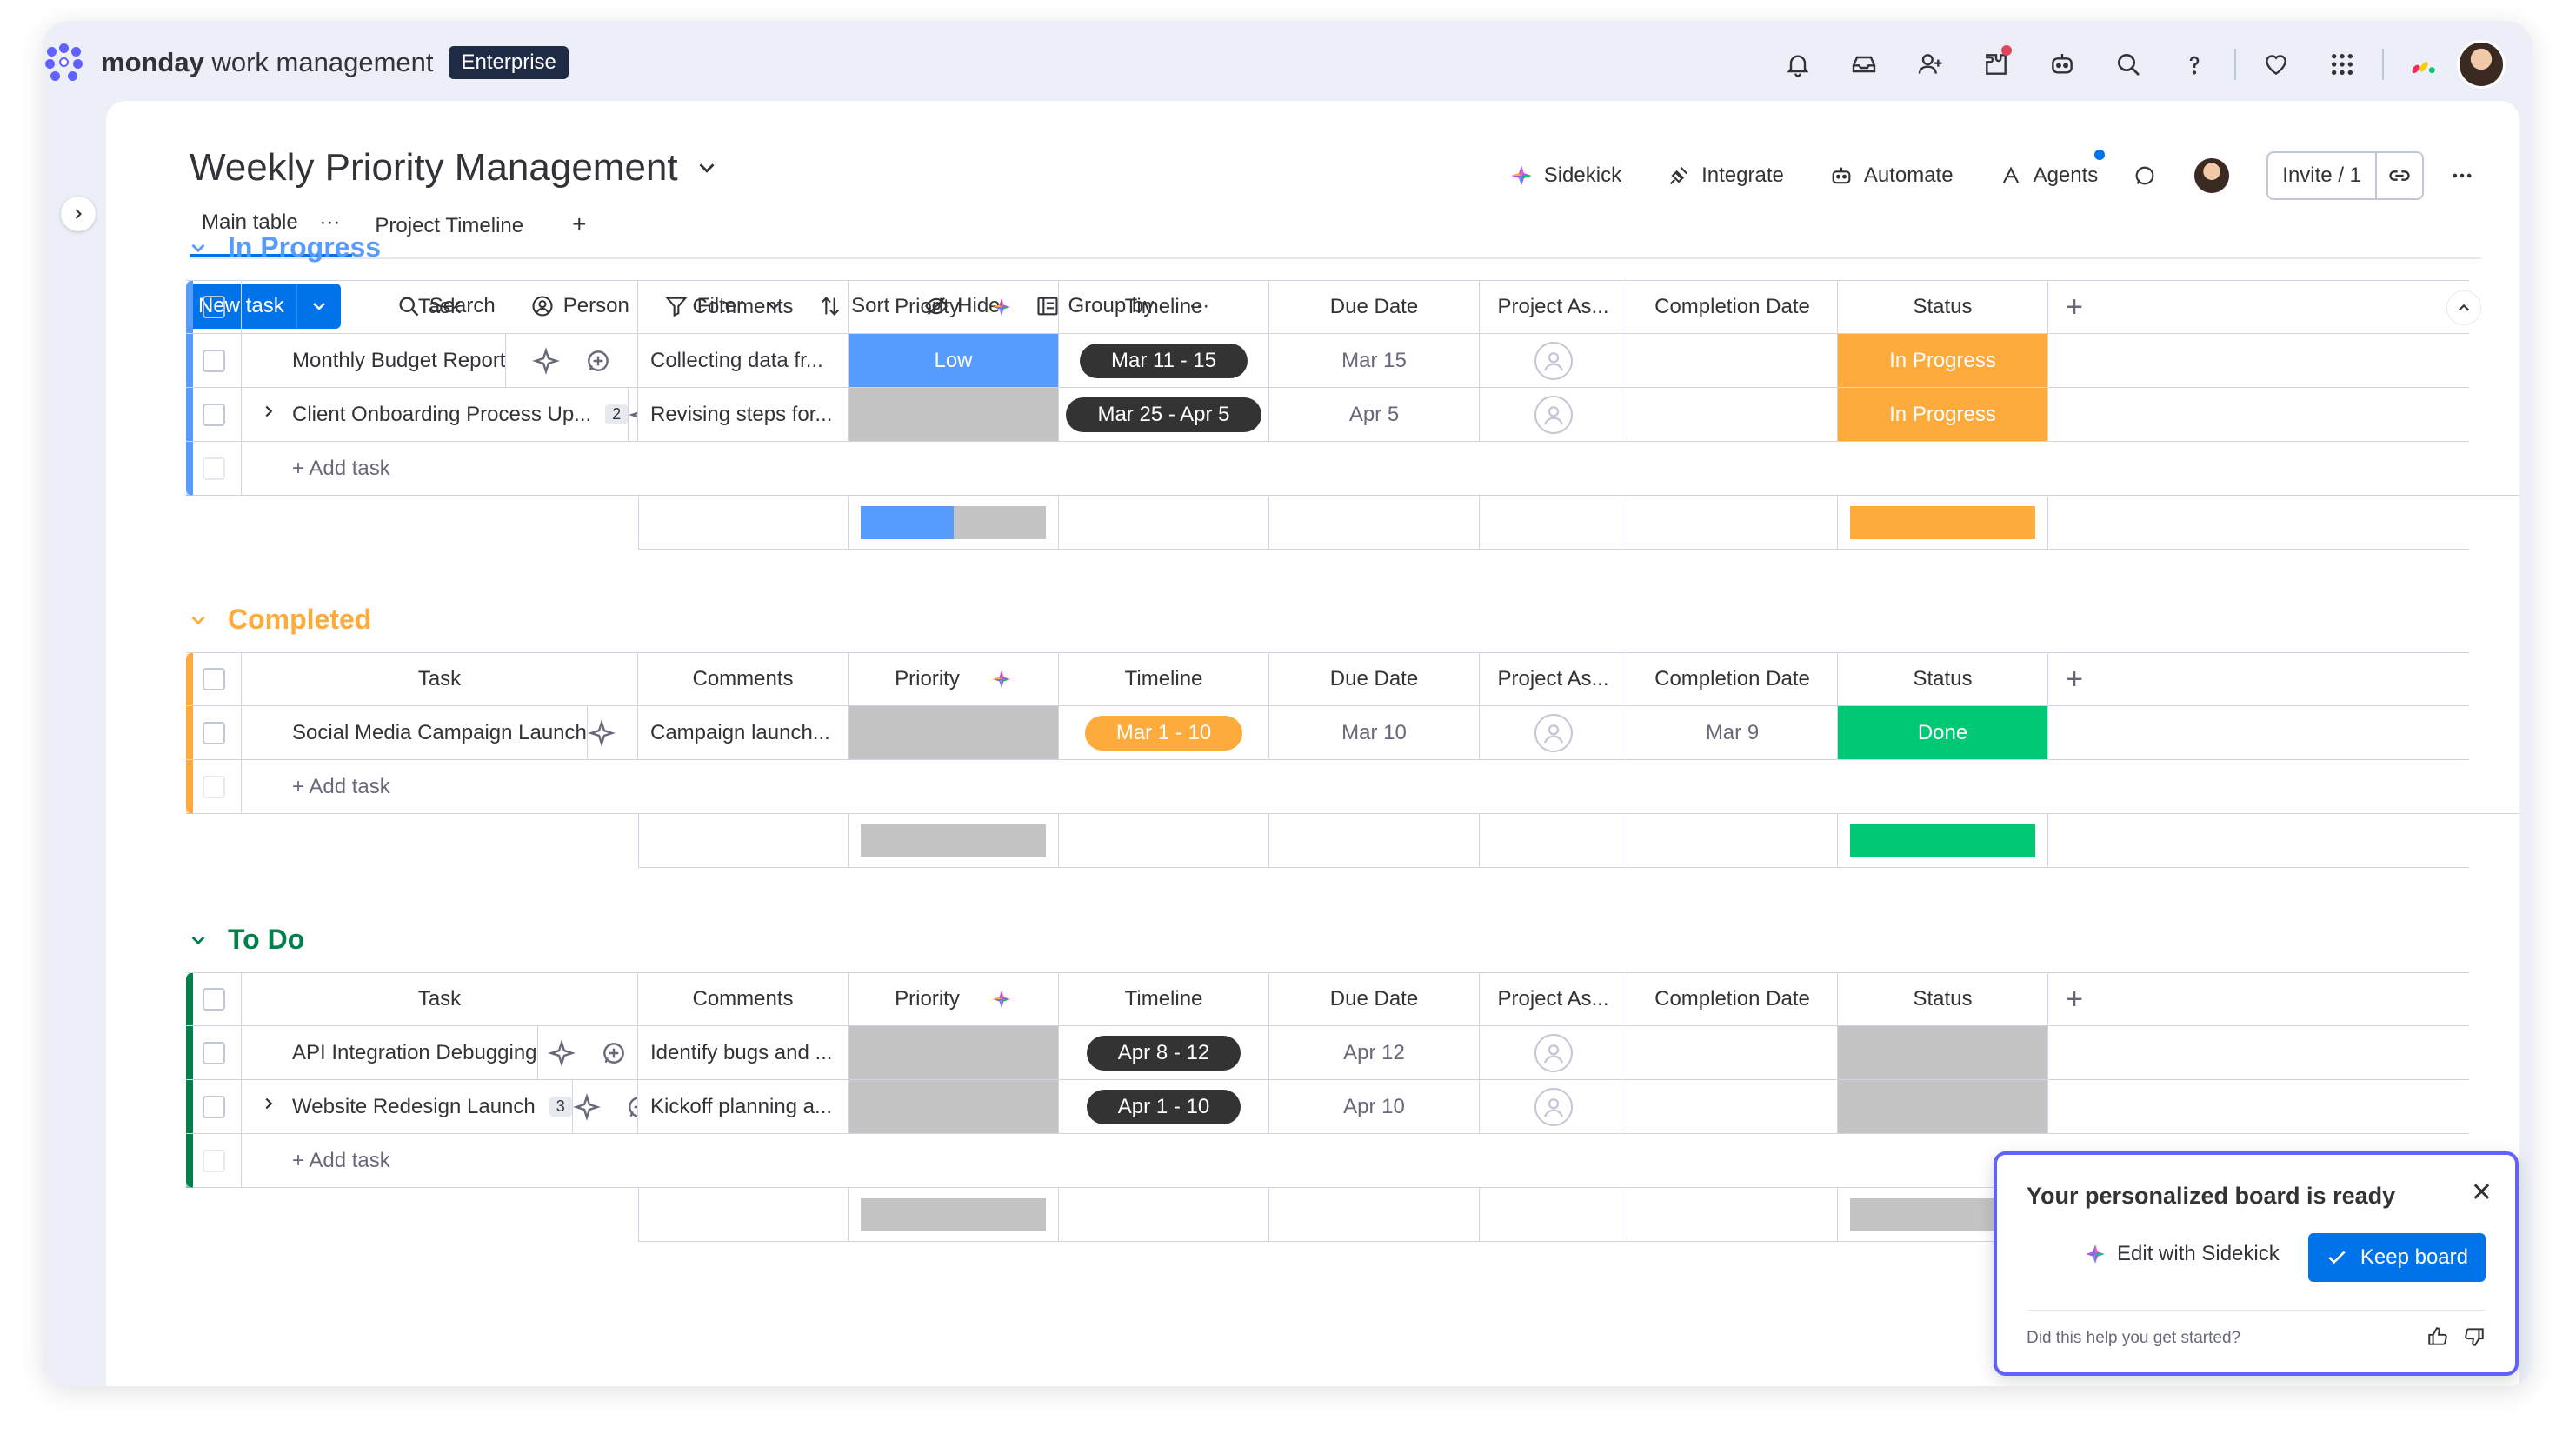 The height and width of the screenshot is (1441, 2576). What do you see at coordinates (2462, 175) in the screenshot?
I see `board-menu-more-icon` at bounding box center [2462, 175].